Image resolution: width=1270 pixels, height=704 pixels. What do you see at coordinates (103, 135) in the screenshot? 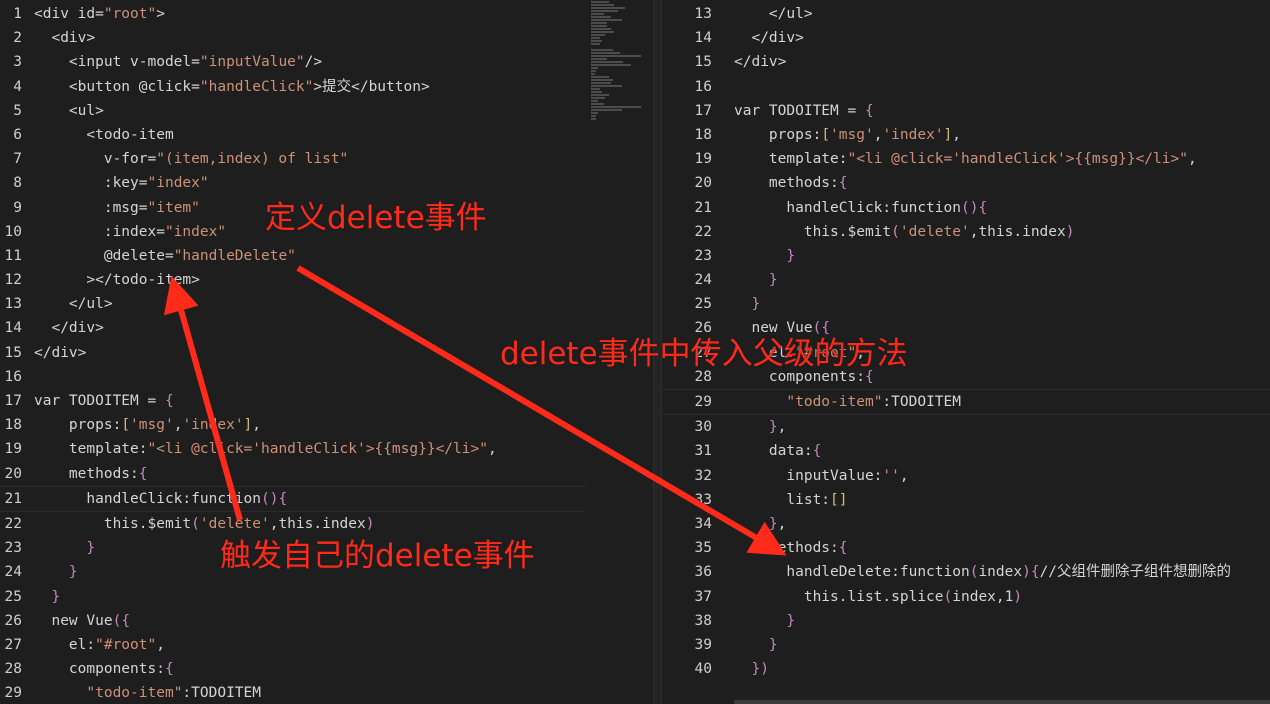
I see `code-text: <todo-item` at bounding box center [103, 135].